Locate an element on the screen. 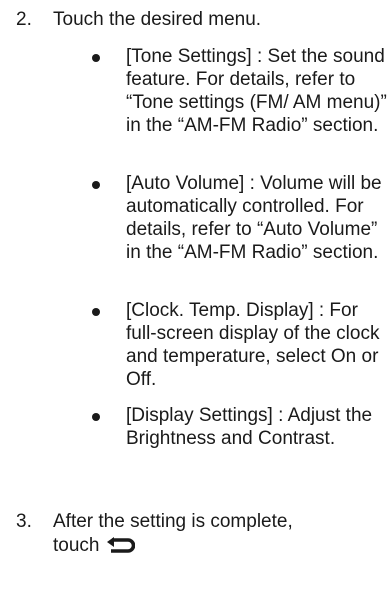 The width and height of the screenshot is (391, 592). step-text: After the setting is complete, touch is located at coordinates (218, 535).